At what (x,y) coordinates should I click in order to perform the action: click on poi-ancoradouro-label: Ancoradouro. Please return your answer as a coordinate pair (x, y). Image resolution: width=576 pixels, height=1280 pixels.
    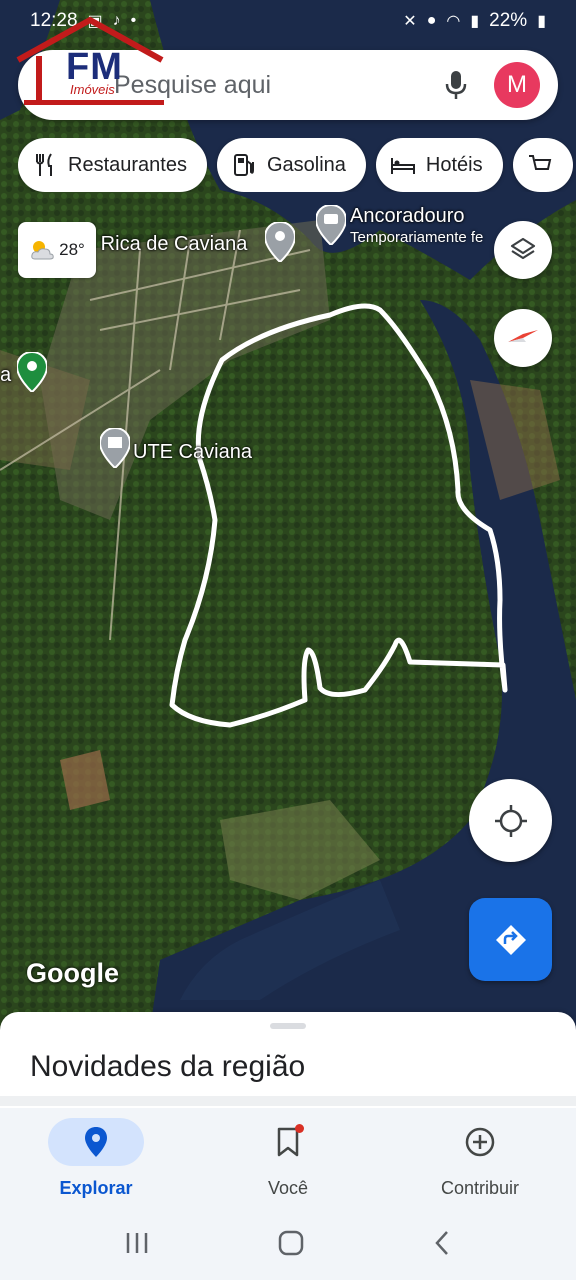
    Looking at the image, I should click on (407, 216).